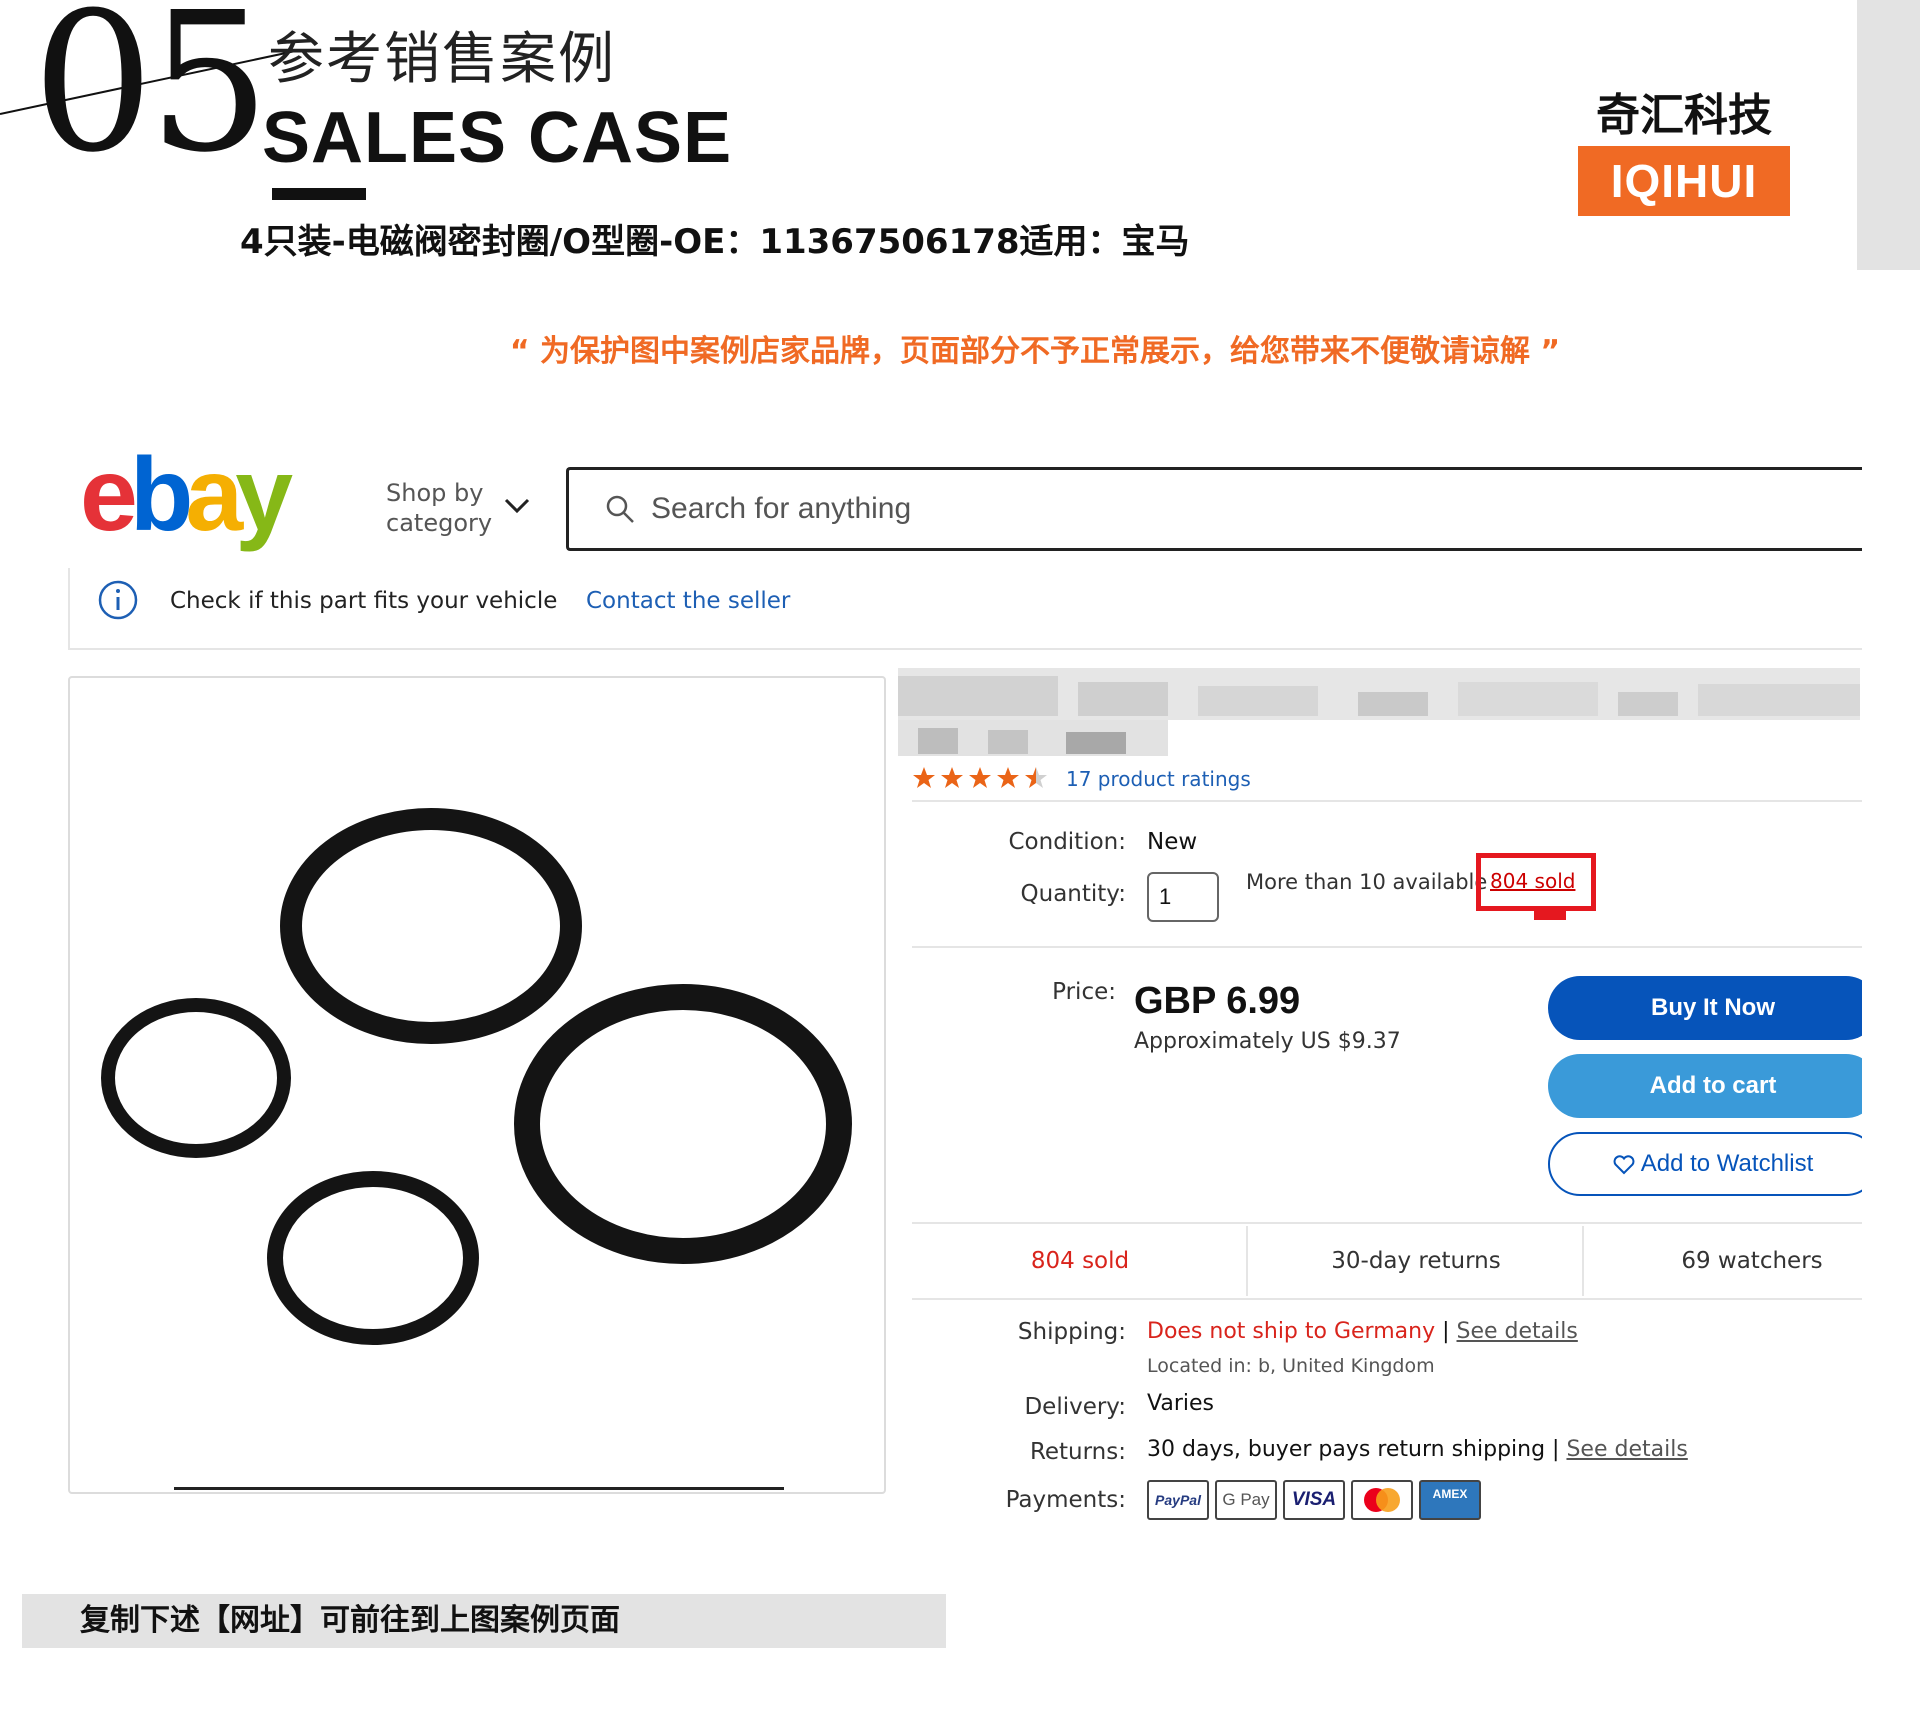 The image size is (1920, 1727). What do you see at coordinates (319, 194) in the screenshot?
I see `title-underline` at bounding box center [319, 194].